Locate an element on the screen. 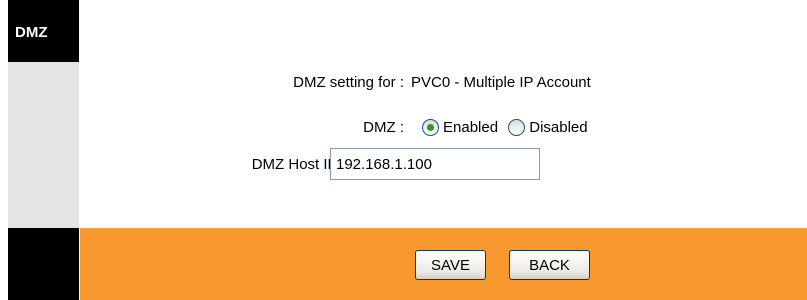 This screenshot has height=300, width=807. sidebar: DMZ is located at coordinates (43, 150).